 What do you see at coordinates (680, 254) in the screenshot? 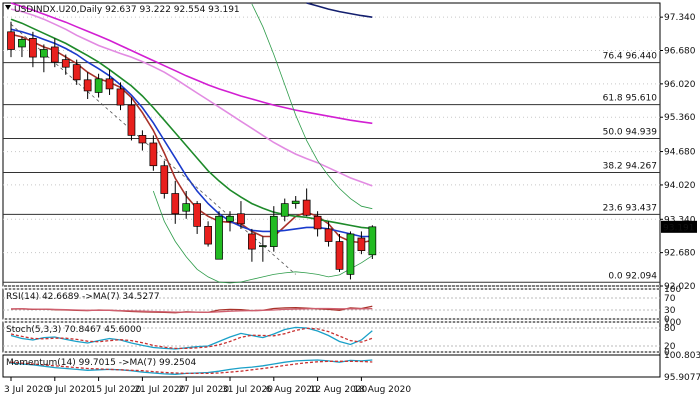
I see `y-tick-label: 92.680` at bounding box center [680, 254].